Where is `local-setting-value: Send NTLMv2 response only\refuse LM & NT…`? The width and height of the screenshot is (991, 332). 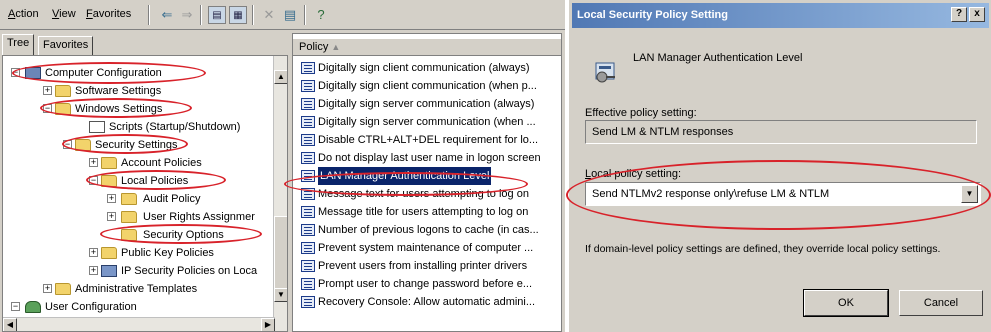 local-setting-value: Send NTLMv2 response only\refuse LM & NT… is located at coordinates (711, 194).